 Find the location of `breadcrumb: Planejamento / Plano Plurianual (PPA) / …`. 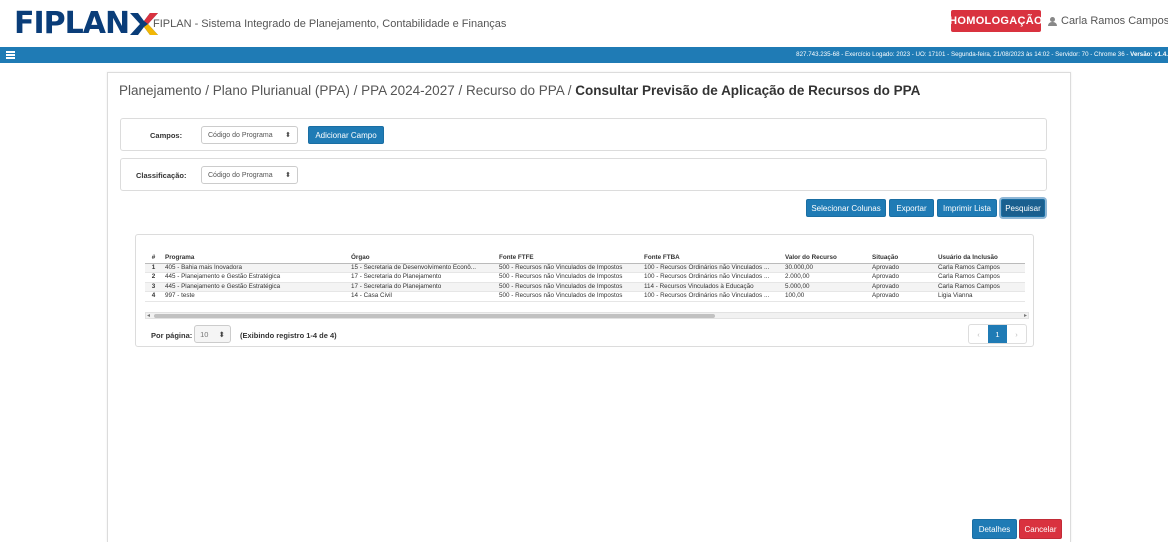

breadcrumb: Planejamento / Plano Plurianual (PPA) / … is located at coordinates (519, 90).